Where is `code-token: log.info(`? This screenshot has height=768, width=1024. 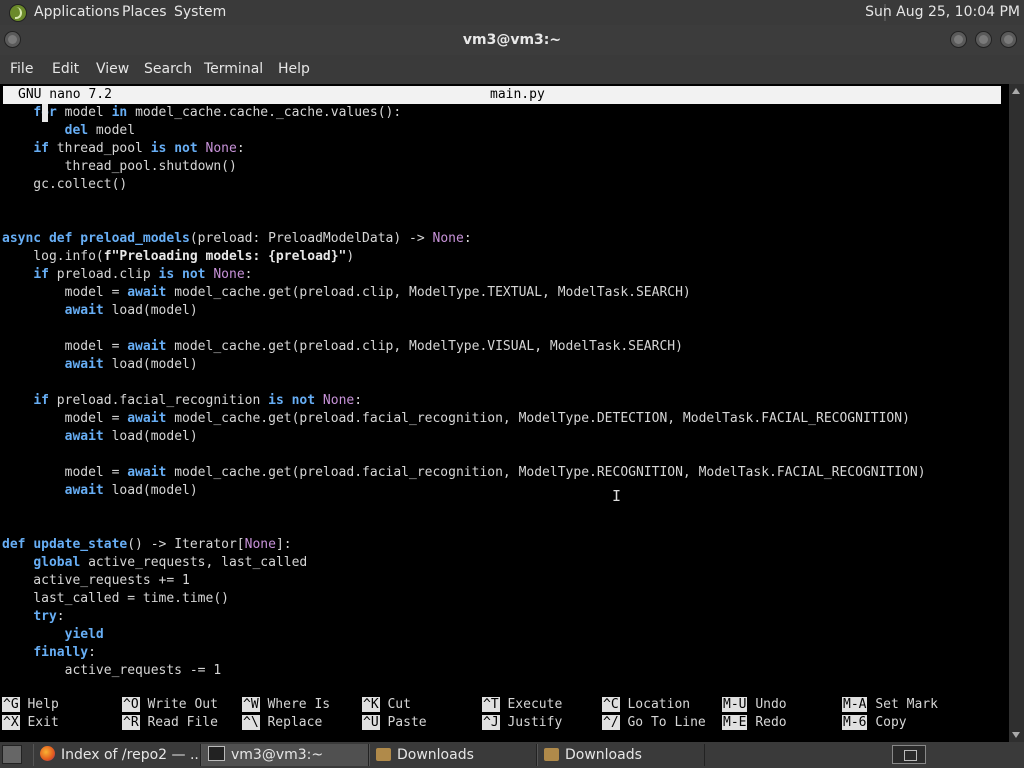 code-token: log.info( is located at coordinates (53, 256).